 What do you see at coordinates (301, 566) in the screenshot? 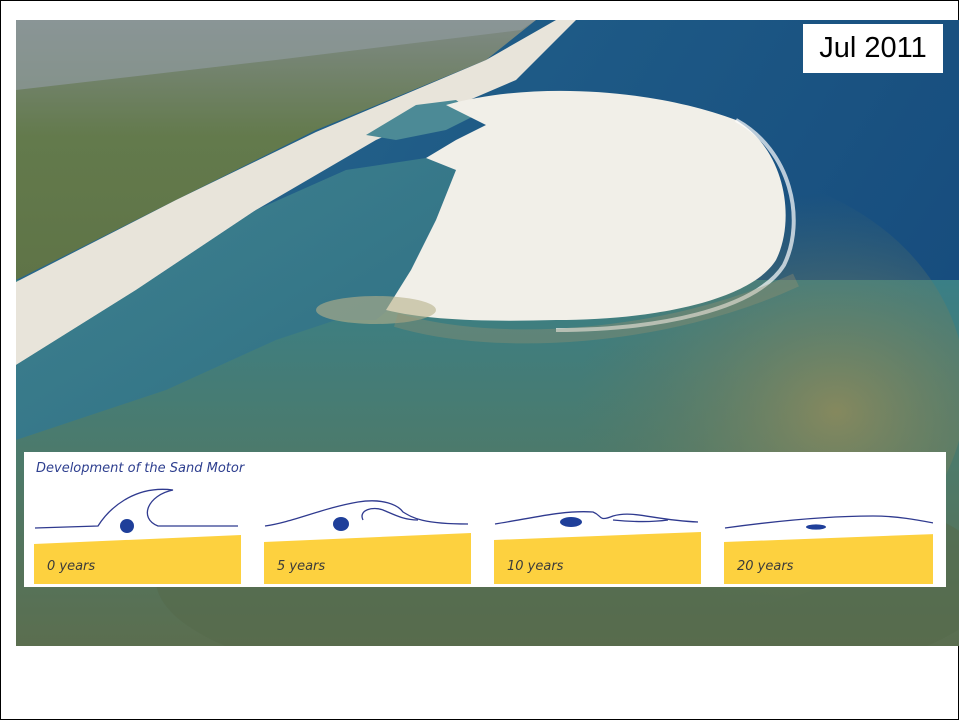
I see `stage-label: 5 years` at bounding box center [301, 566].